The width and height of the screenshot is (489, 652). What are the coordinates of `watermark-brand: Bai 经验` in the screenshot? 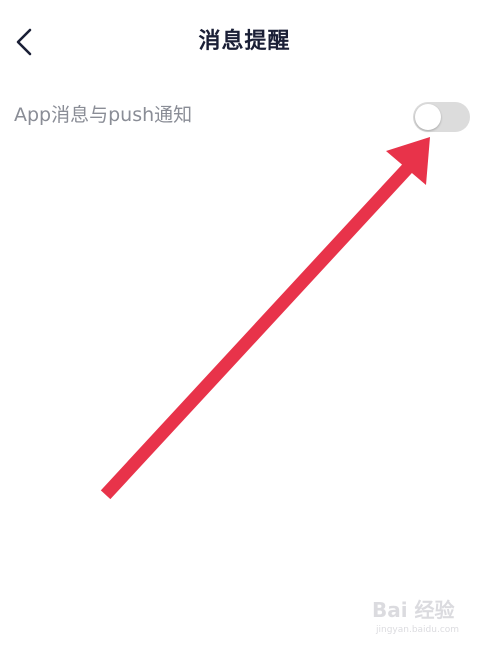 It's located at (413, 610).